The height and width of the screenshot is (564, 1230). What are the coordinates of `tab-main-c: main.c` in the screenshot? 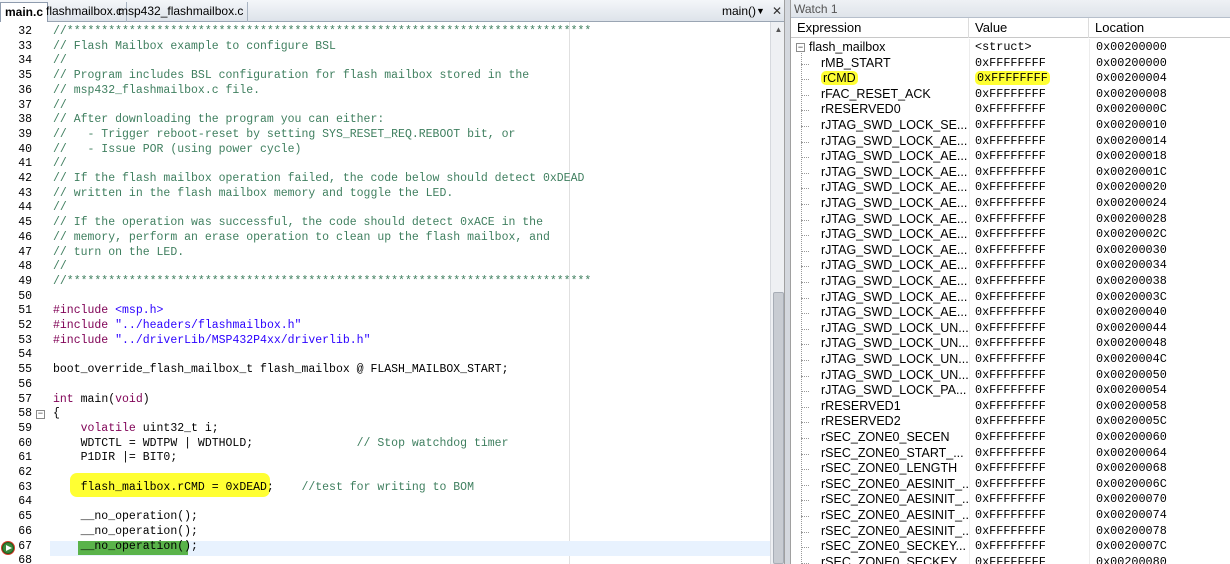 It's located at (24, 12).